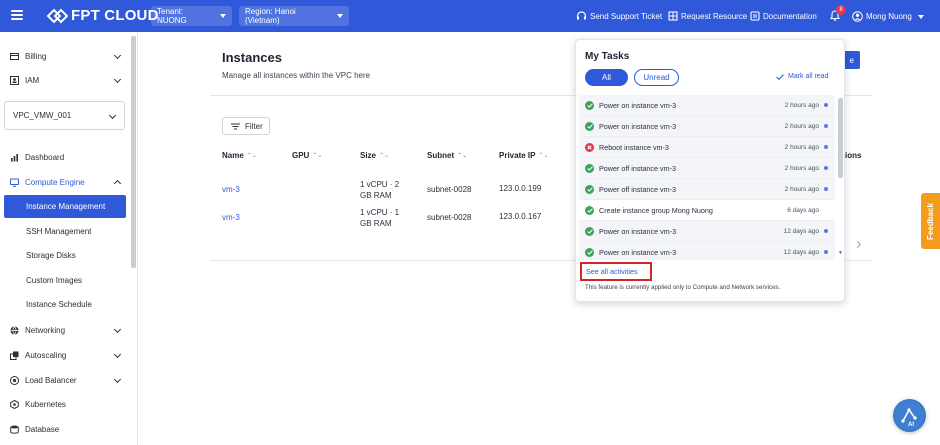 This screenshot has width=940, height=445. I want to click on region-select: Region: Hanoi (Vietnam), so click(294, 16).